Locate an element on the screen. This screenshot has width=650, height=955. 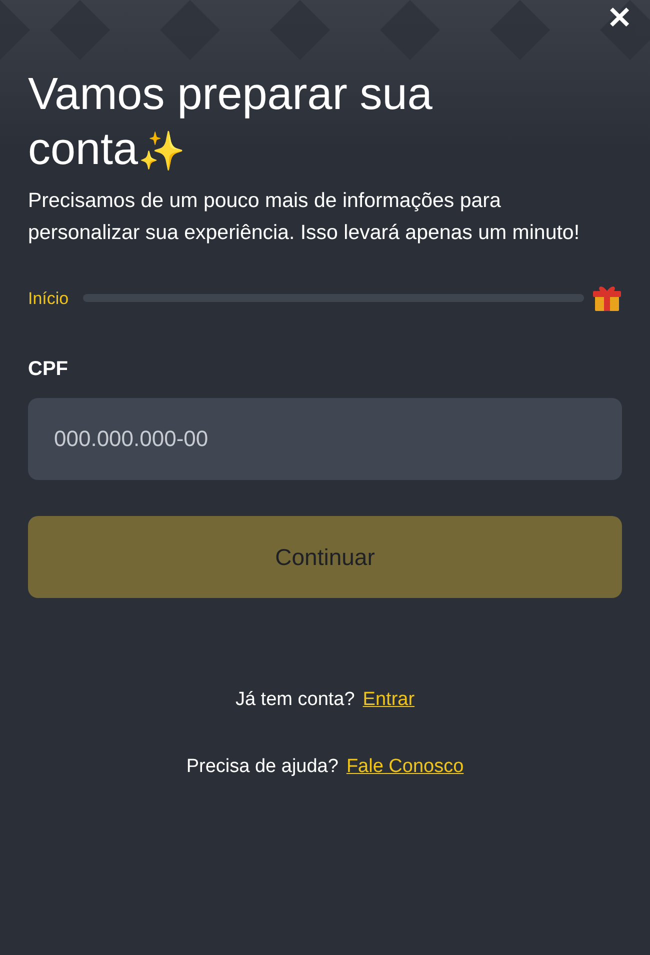
page-title: Vamos preparar sua conta✨ is located at coordinates (231, 121).